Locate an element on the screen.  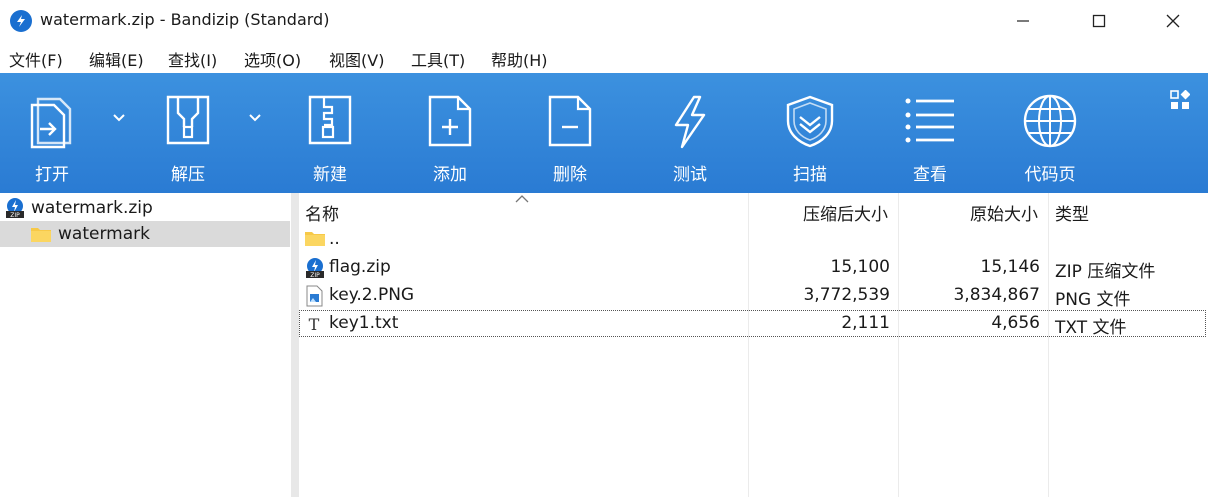
tree-child-label: watermark is located at coordinates (104, 234).